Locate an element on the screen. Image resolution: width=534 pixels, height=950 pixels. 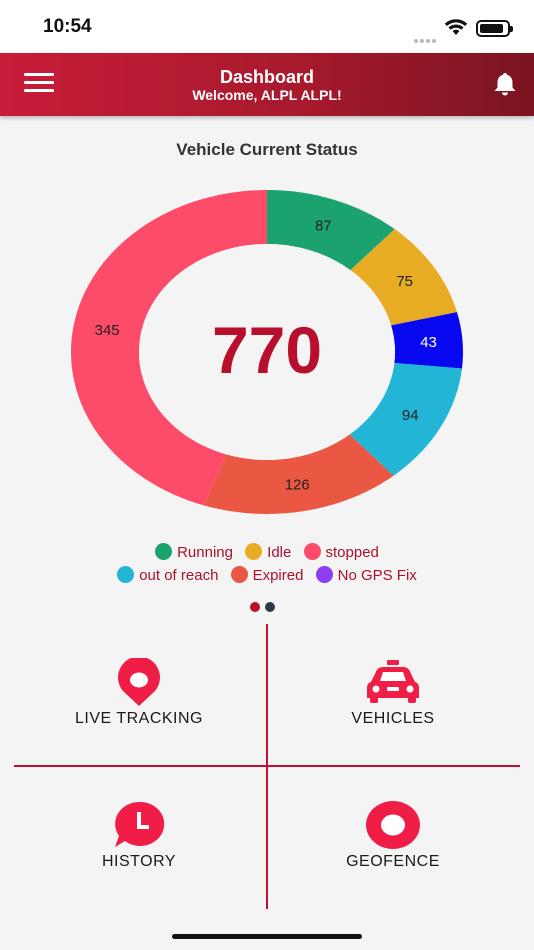
slice-value-label: 75 is located at coordinates (404, 281).